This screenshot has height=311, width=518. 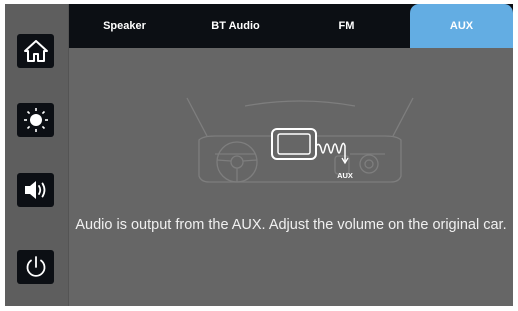 I want to click on power-button, so click(x=35, y=267).